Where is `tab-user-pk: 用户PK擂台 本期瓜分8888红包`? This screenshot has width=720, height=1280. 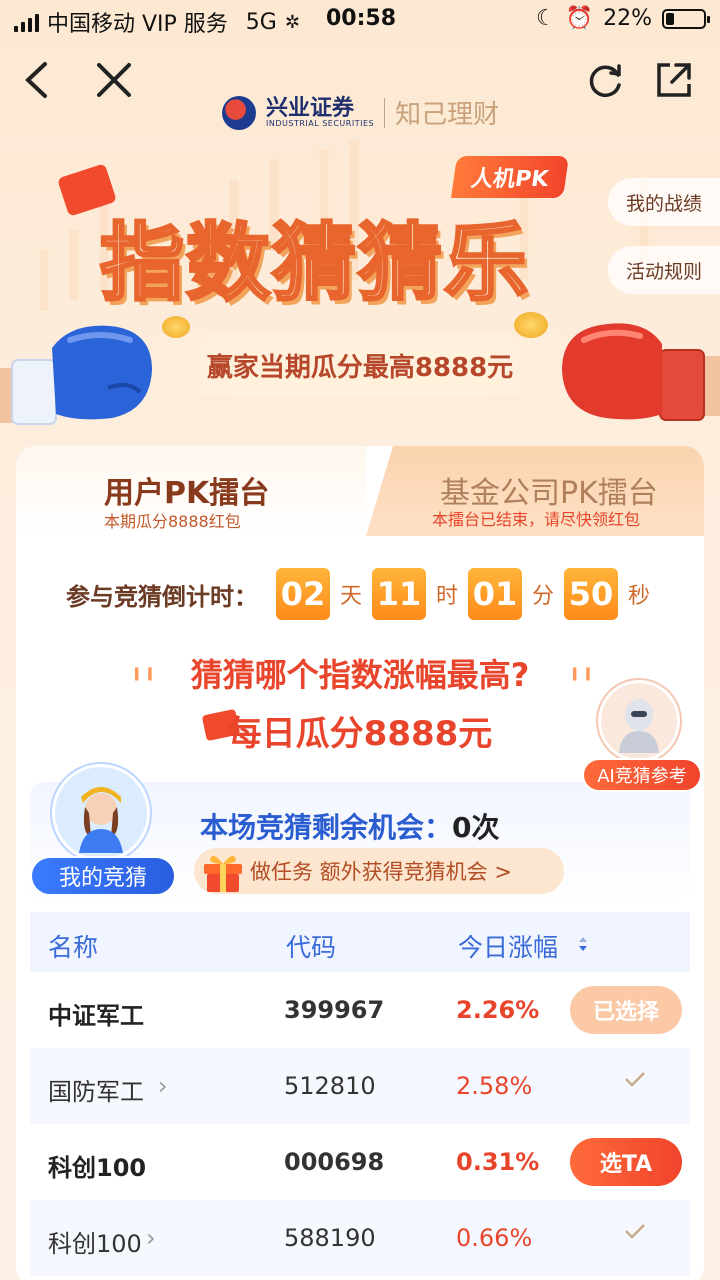 tab-user-pk: 用户PK擂台 本期瓜分8888红包 is located at coordinates (191, 491).